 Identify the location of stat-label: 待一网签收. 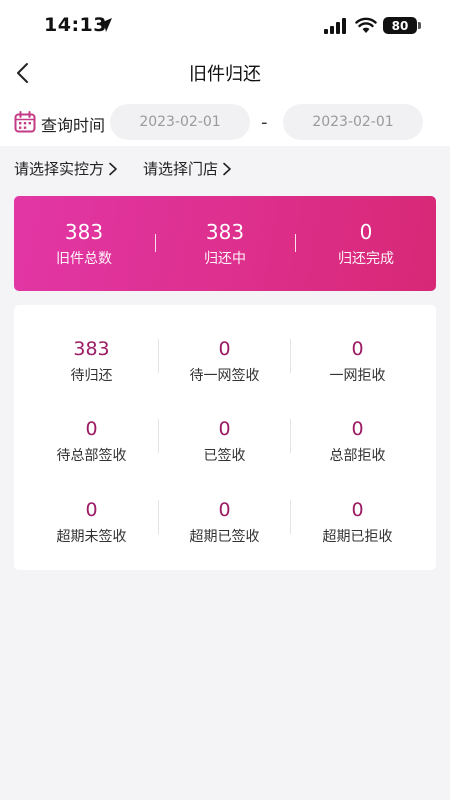
(224, 376).